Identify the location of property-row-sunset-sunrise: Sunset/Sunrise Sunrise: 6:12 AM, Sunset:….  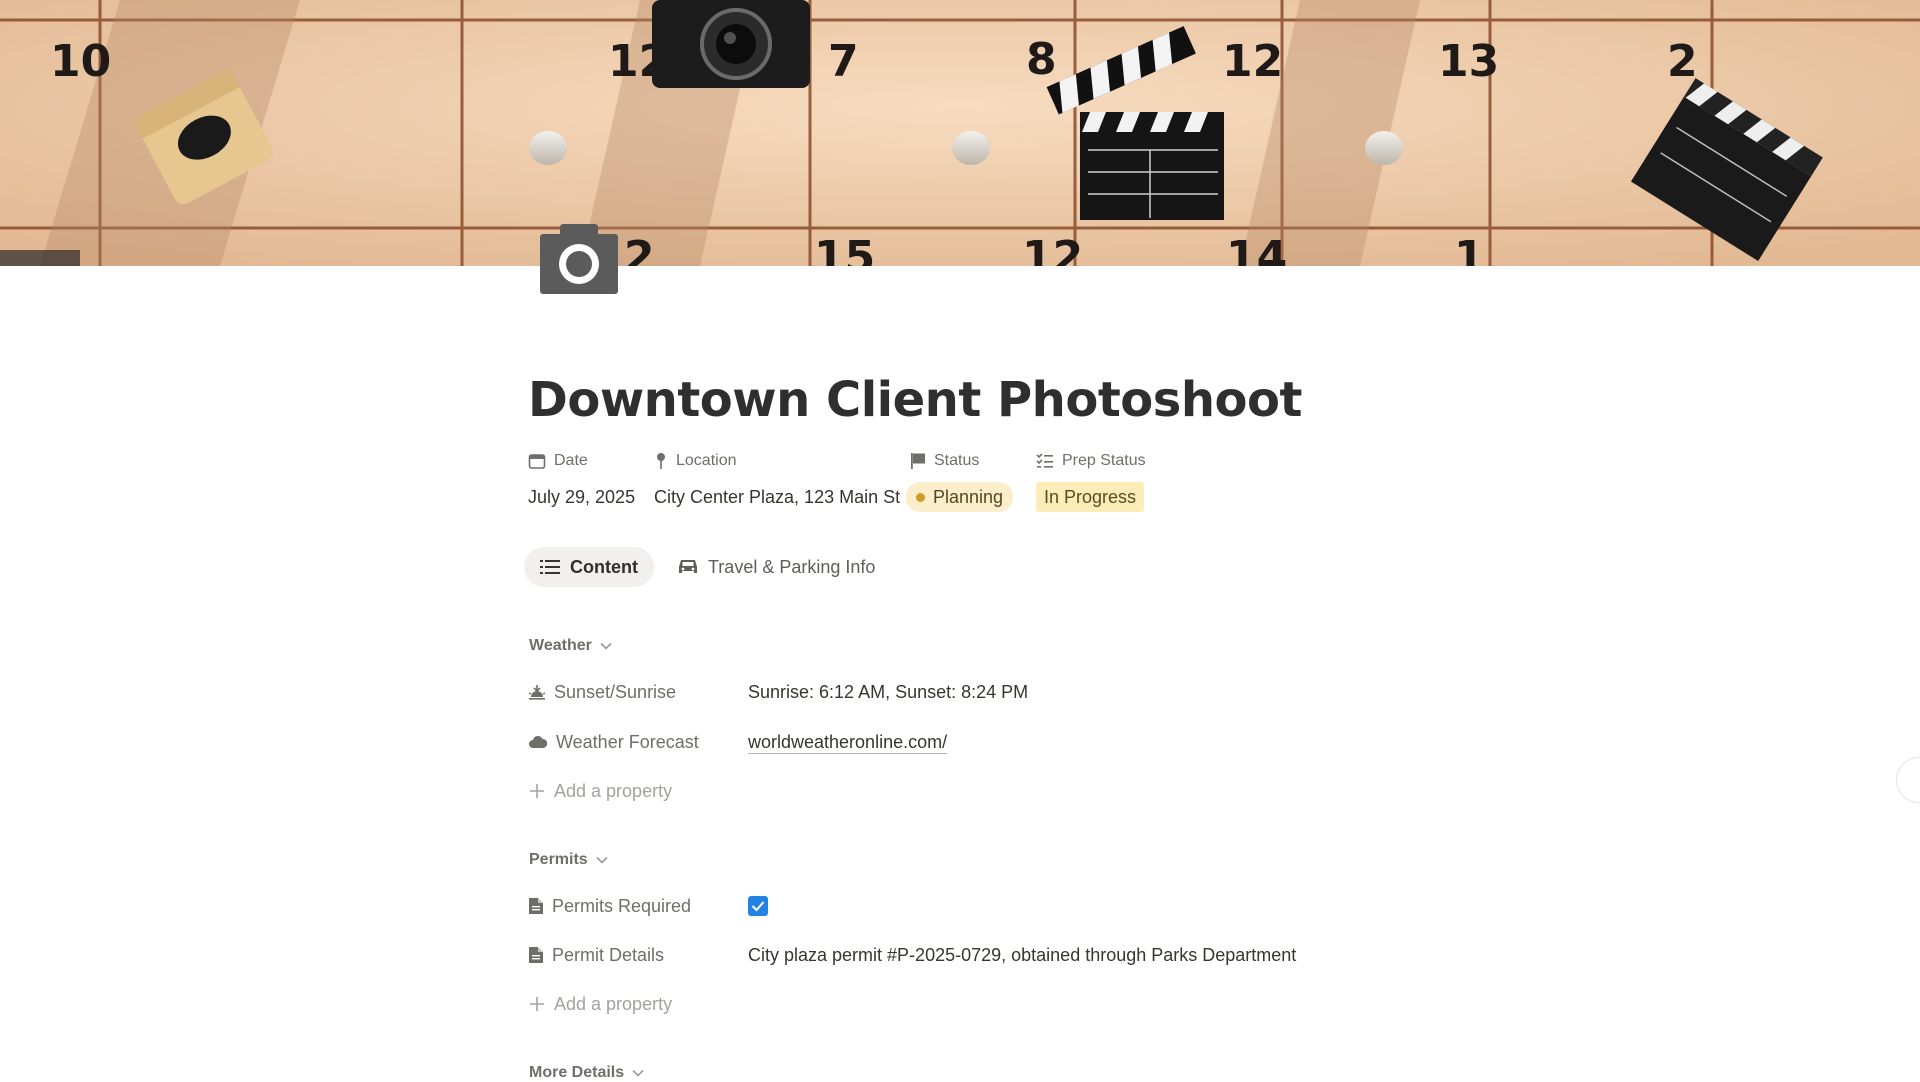
(978, 692).